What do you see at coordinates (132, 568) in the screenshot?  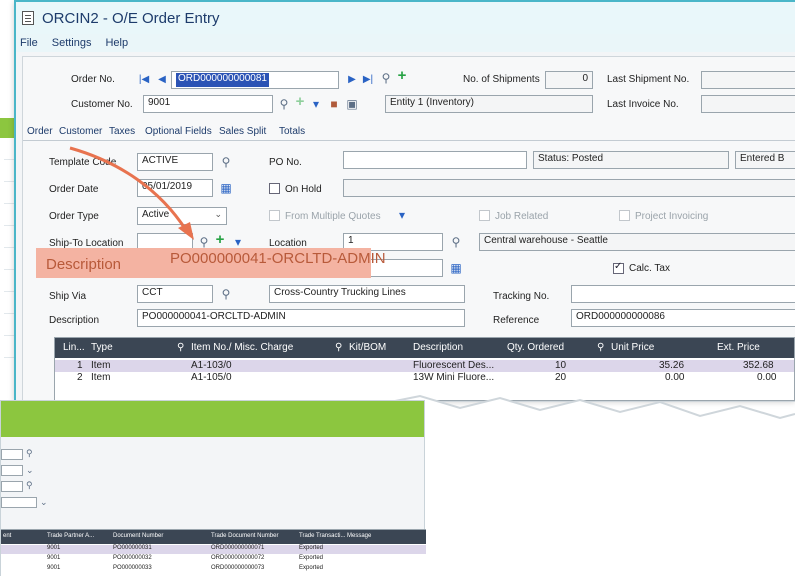 I see `cell-document: PO000000033` at bounding box center [132, 568].